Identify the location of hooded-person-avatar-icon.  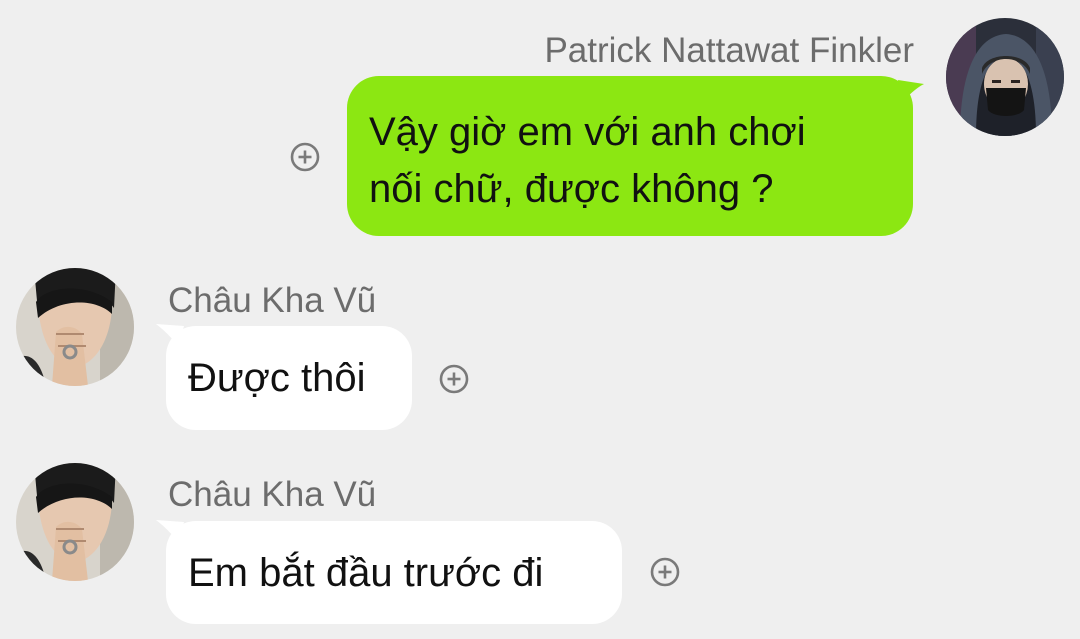
(1005, 77).